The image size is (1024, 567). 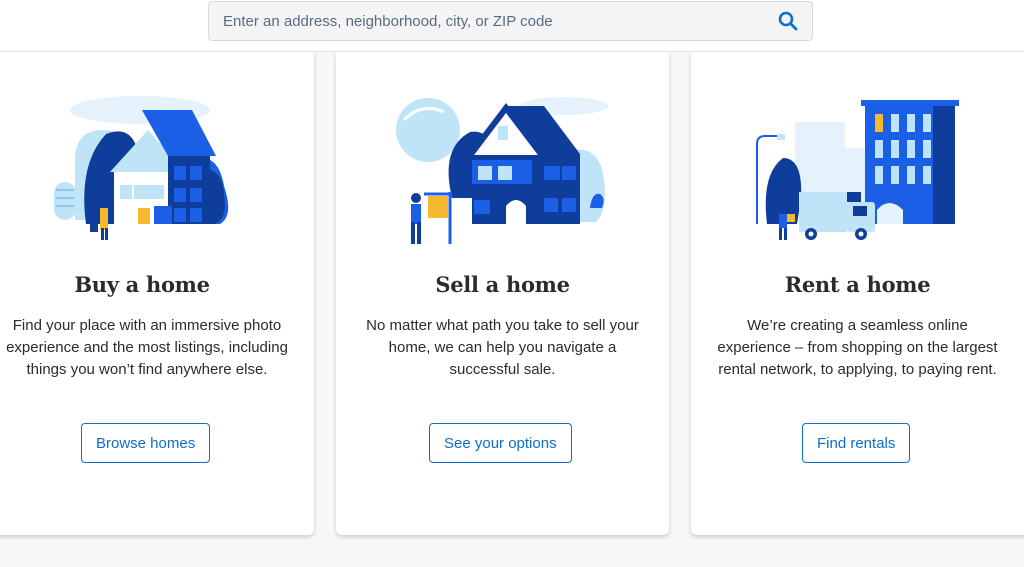 I want to click on rent-home-title: Rent a home, so click(x=857, y=284).